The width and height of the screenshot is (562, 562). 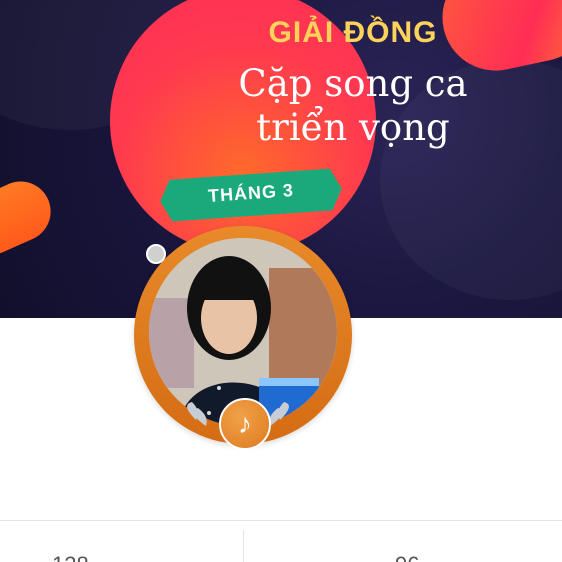 I want to click on status-dot, so click(x=156, y=254).